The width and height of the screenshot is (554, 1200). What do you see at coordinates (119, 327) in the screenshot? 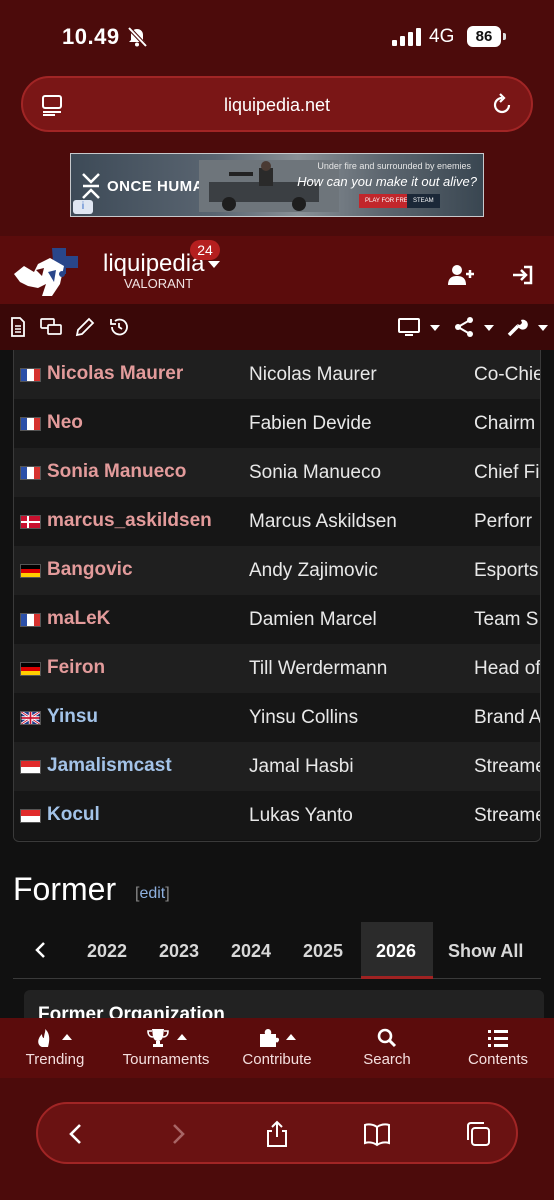
I see `history-icon` at bounding box center [119, 327].